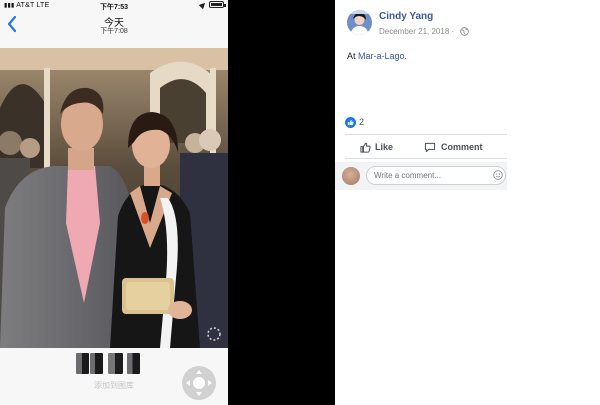 The height and width of the screenshot is (405, 600). Describe the element at coordinates (436, 175) in the screenshot. I see `comment-input` at that location.